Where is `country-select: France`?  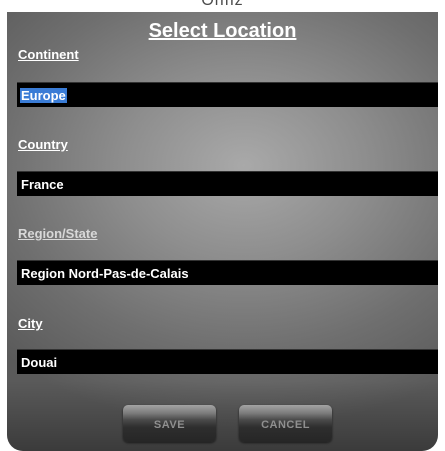 country-select: France is located at coordinates (227, 183).